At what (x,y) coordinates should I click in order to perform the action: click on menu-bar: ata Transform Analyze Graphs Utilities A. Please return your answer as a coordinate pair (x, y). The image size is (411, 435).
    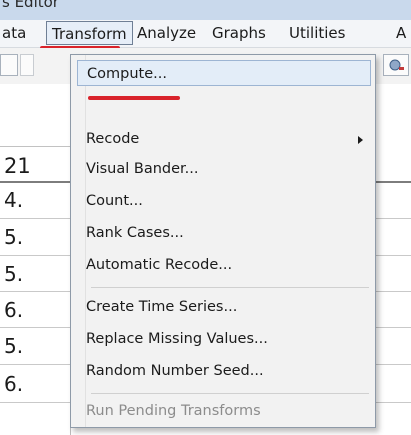
    Looking at the image, I should click on (205, 34).